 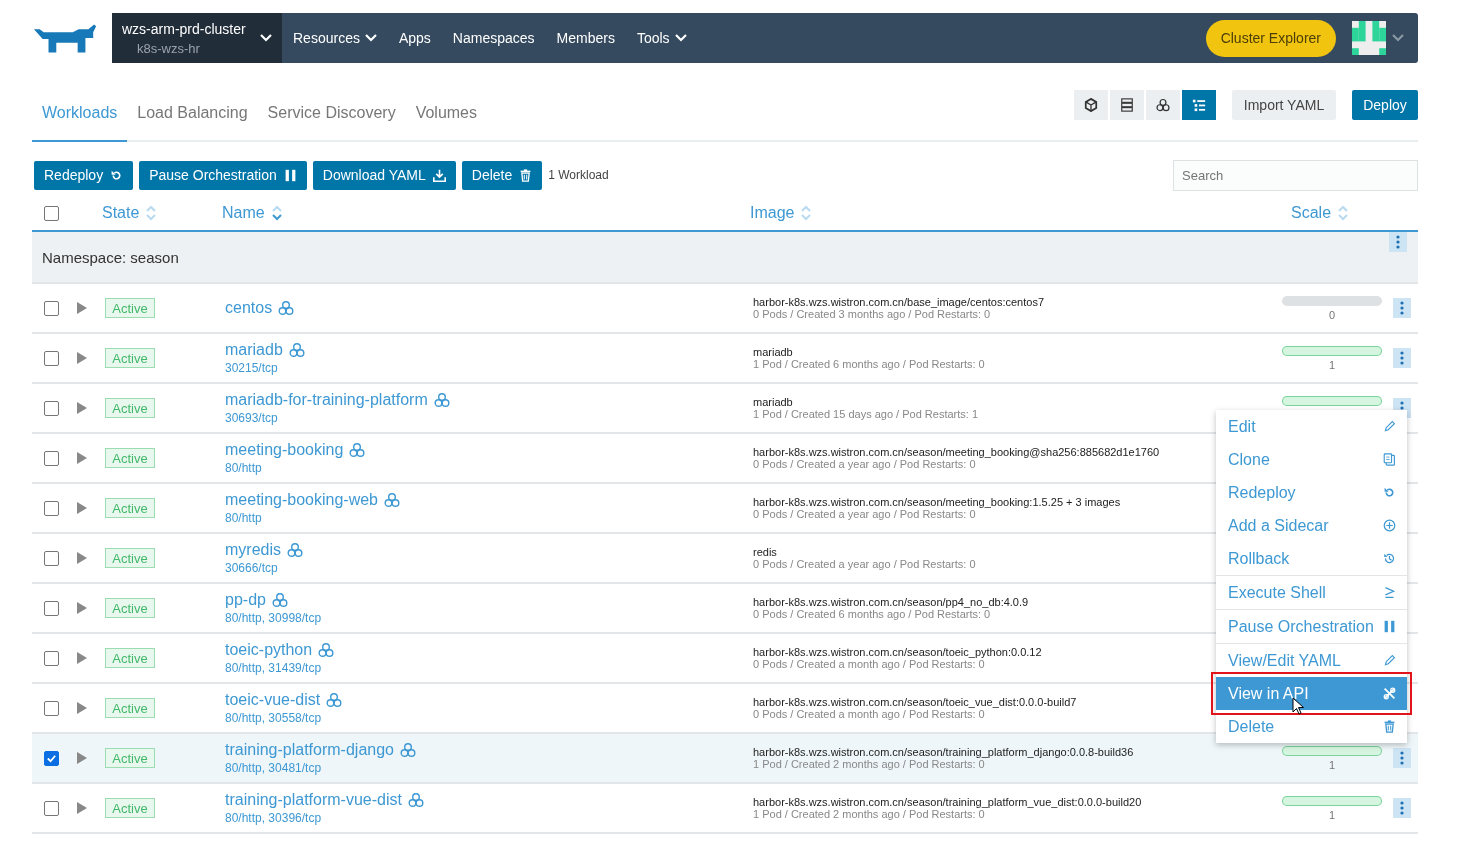 I want to click on menu-item: Edit, so click(x=1311, y=426).